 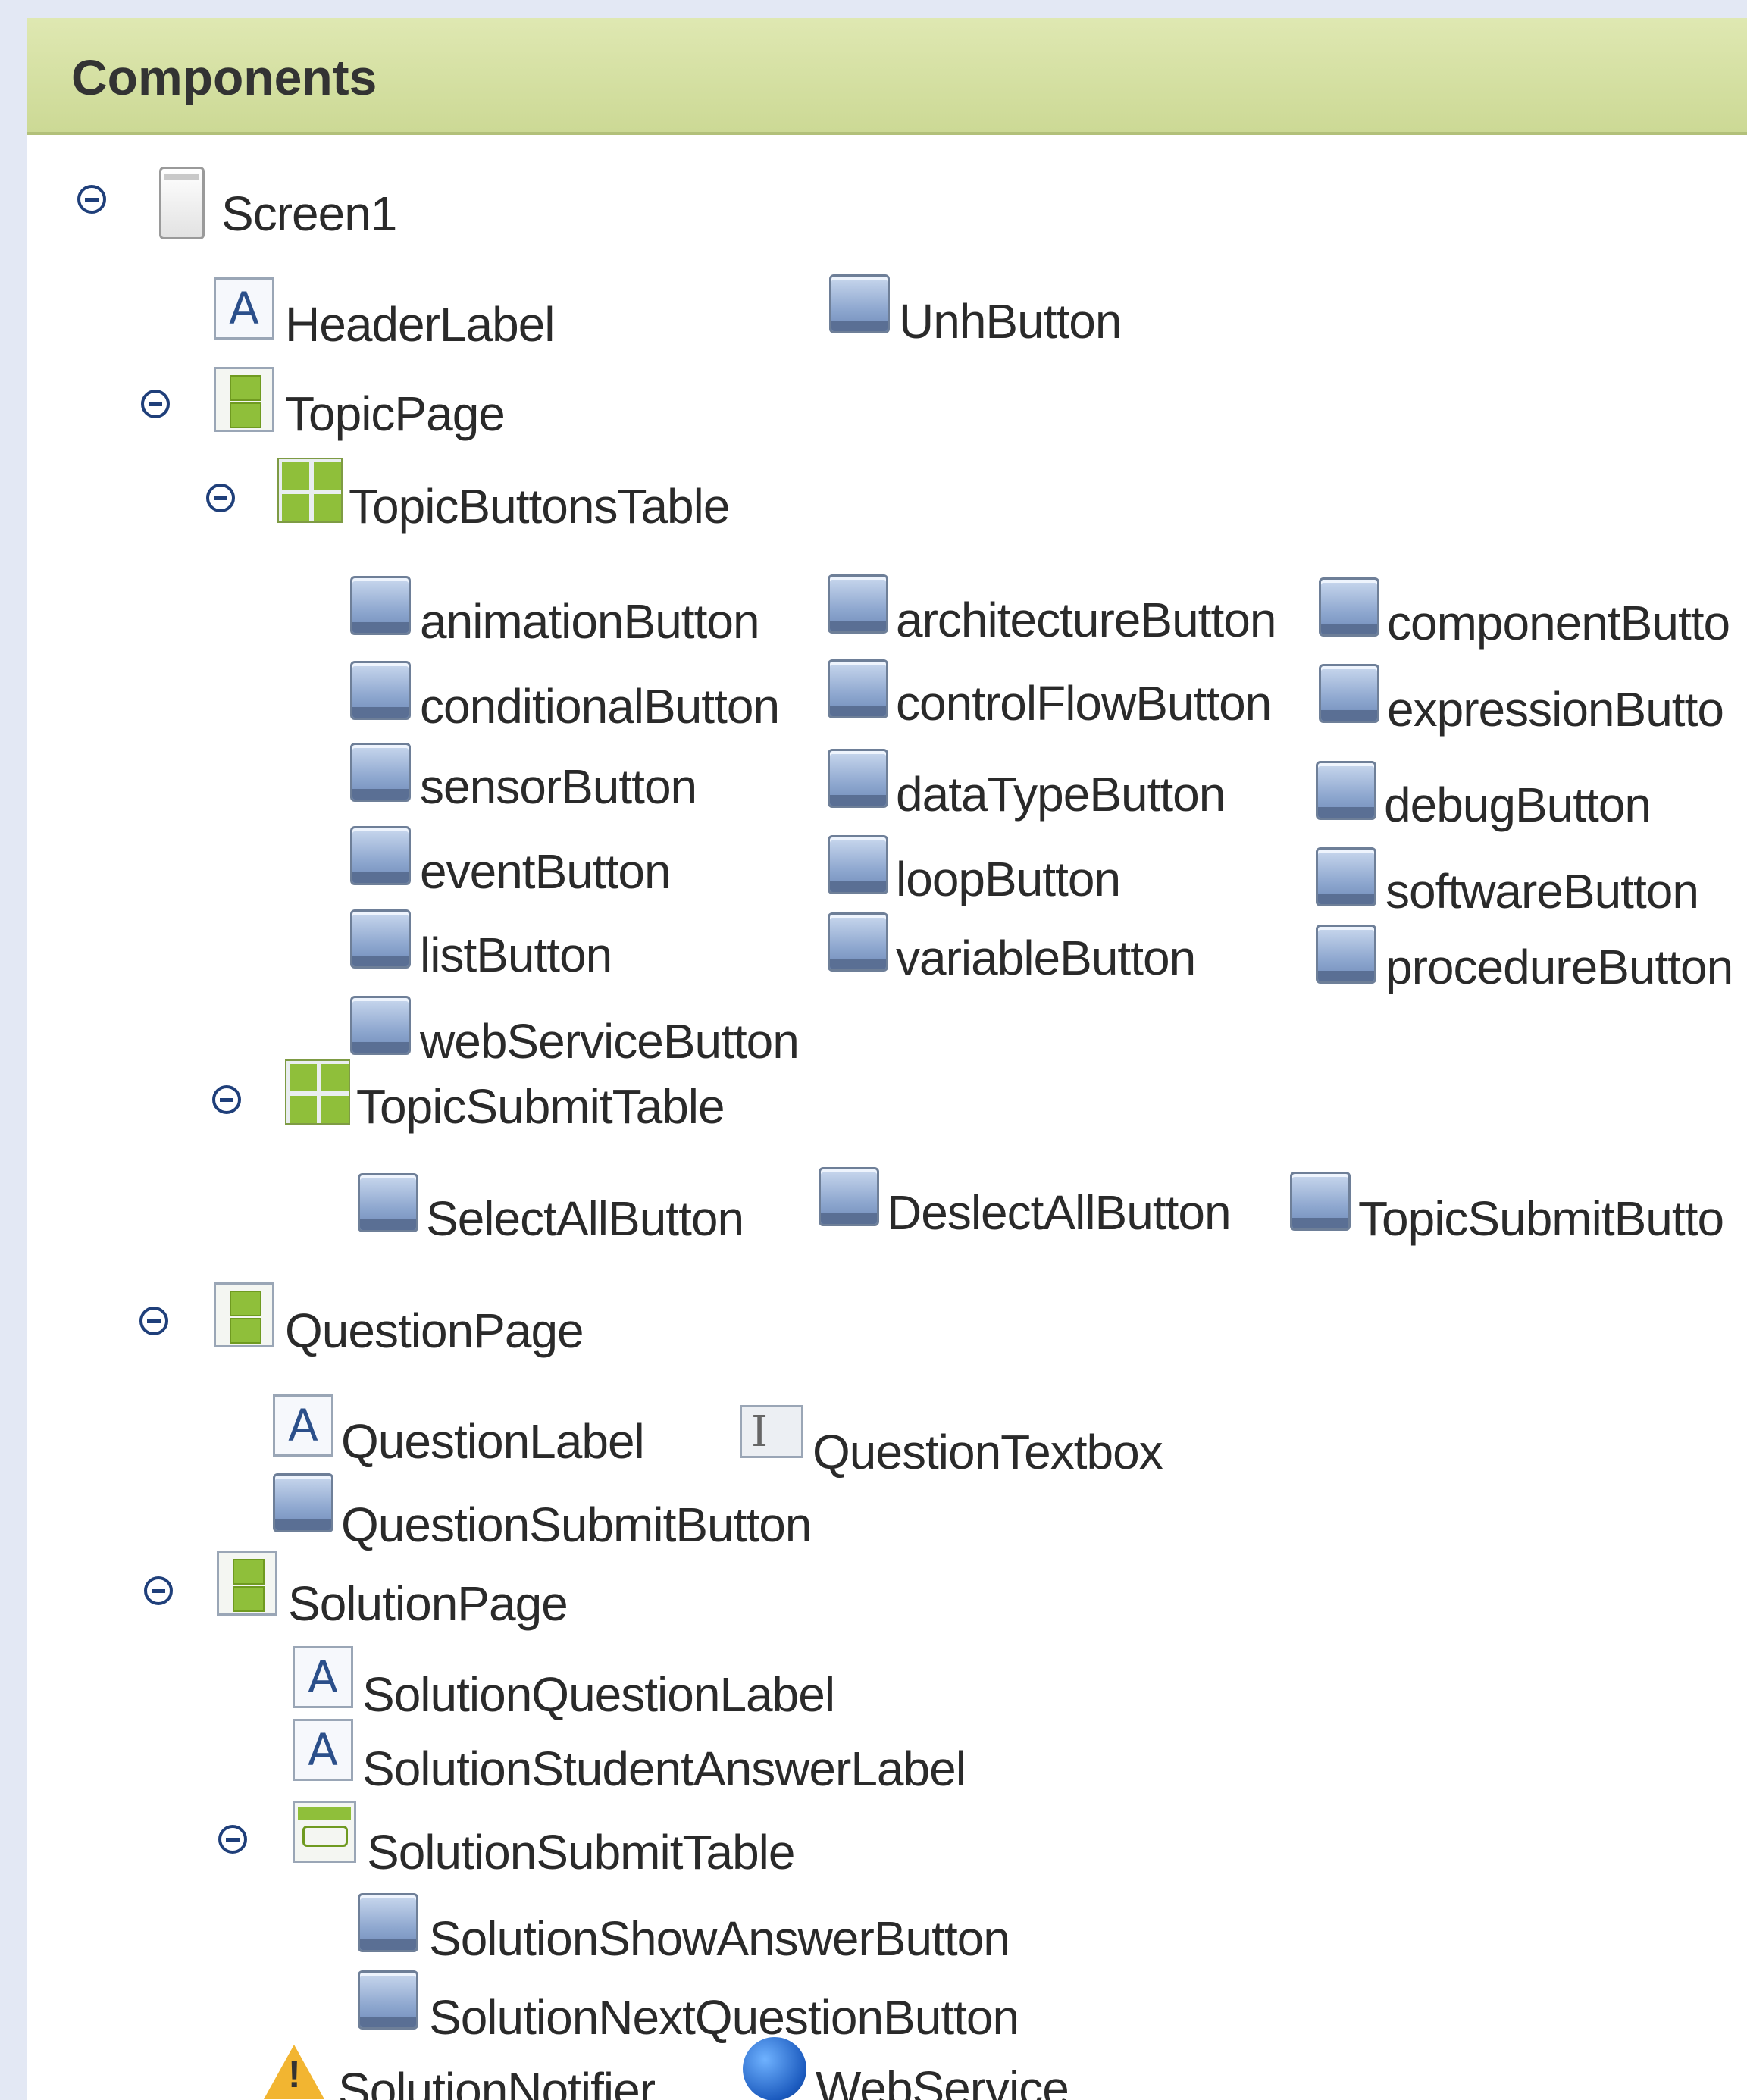 What do you see at coordinates (1541, 1218) in the screenshot?
I see `tree-node-topic-submit-button: TopicSubmitButto` at bounding box center [1541, 1218].